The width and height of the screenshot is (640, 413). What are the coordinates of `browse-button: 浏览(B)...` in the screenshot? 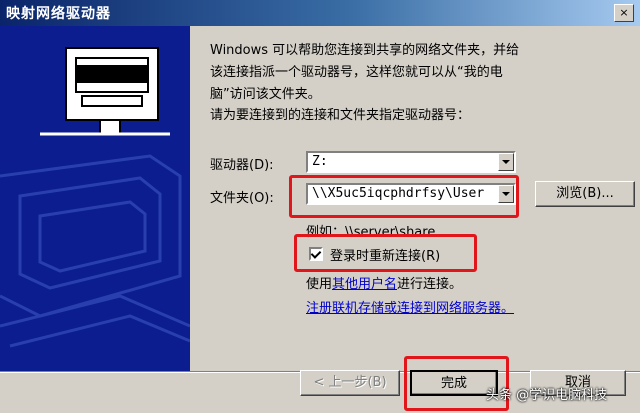 It's located at (585, 194).